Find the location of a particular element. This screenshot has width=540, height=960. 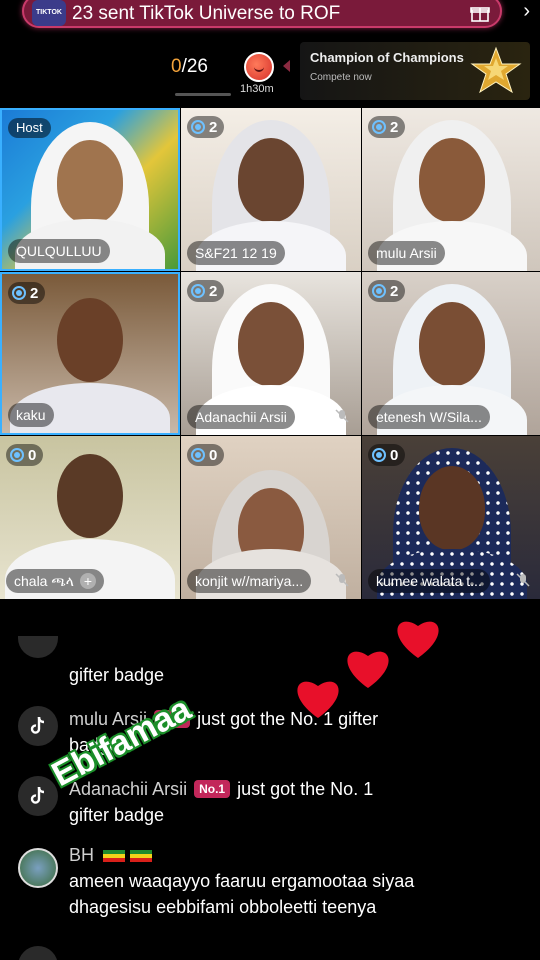

comment-username: BH is located at coordinates (81, 855).